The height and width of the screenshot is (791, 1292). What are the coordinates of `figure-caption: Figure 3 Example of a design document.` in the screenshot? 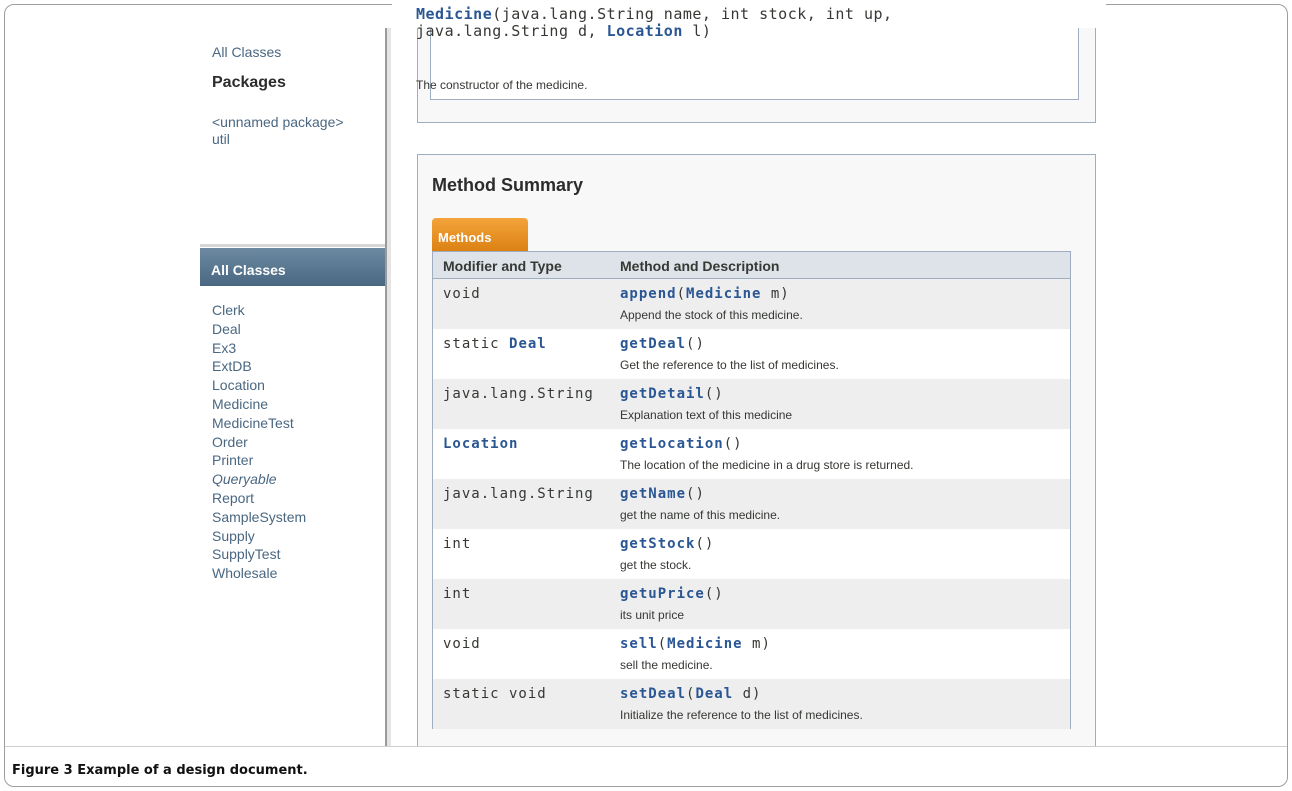 It's located at (160, 770).